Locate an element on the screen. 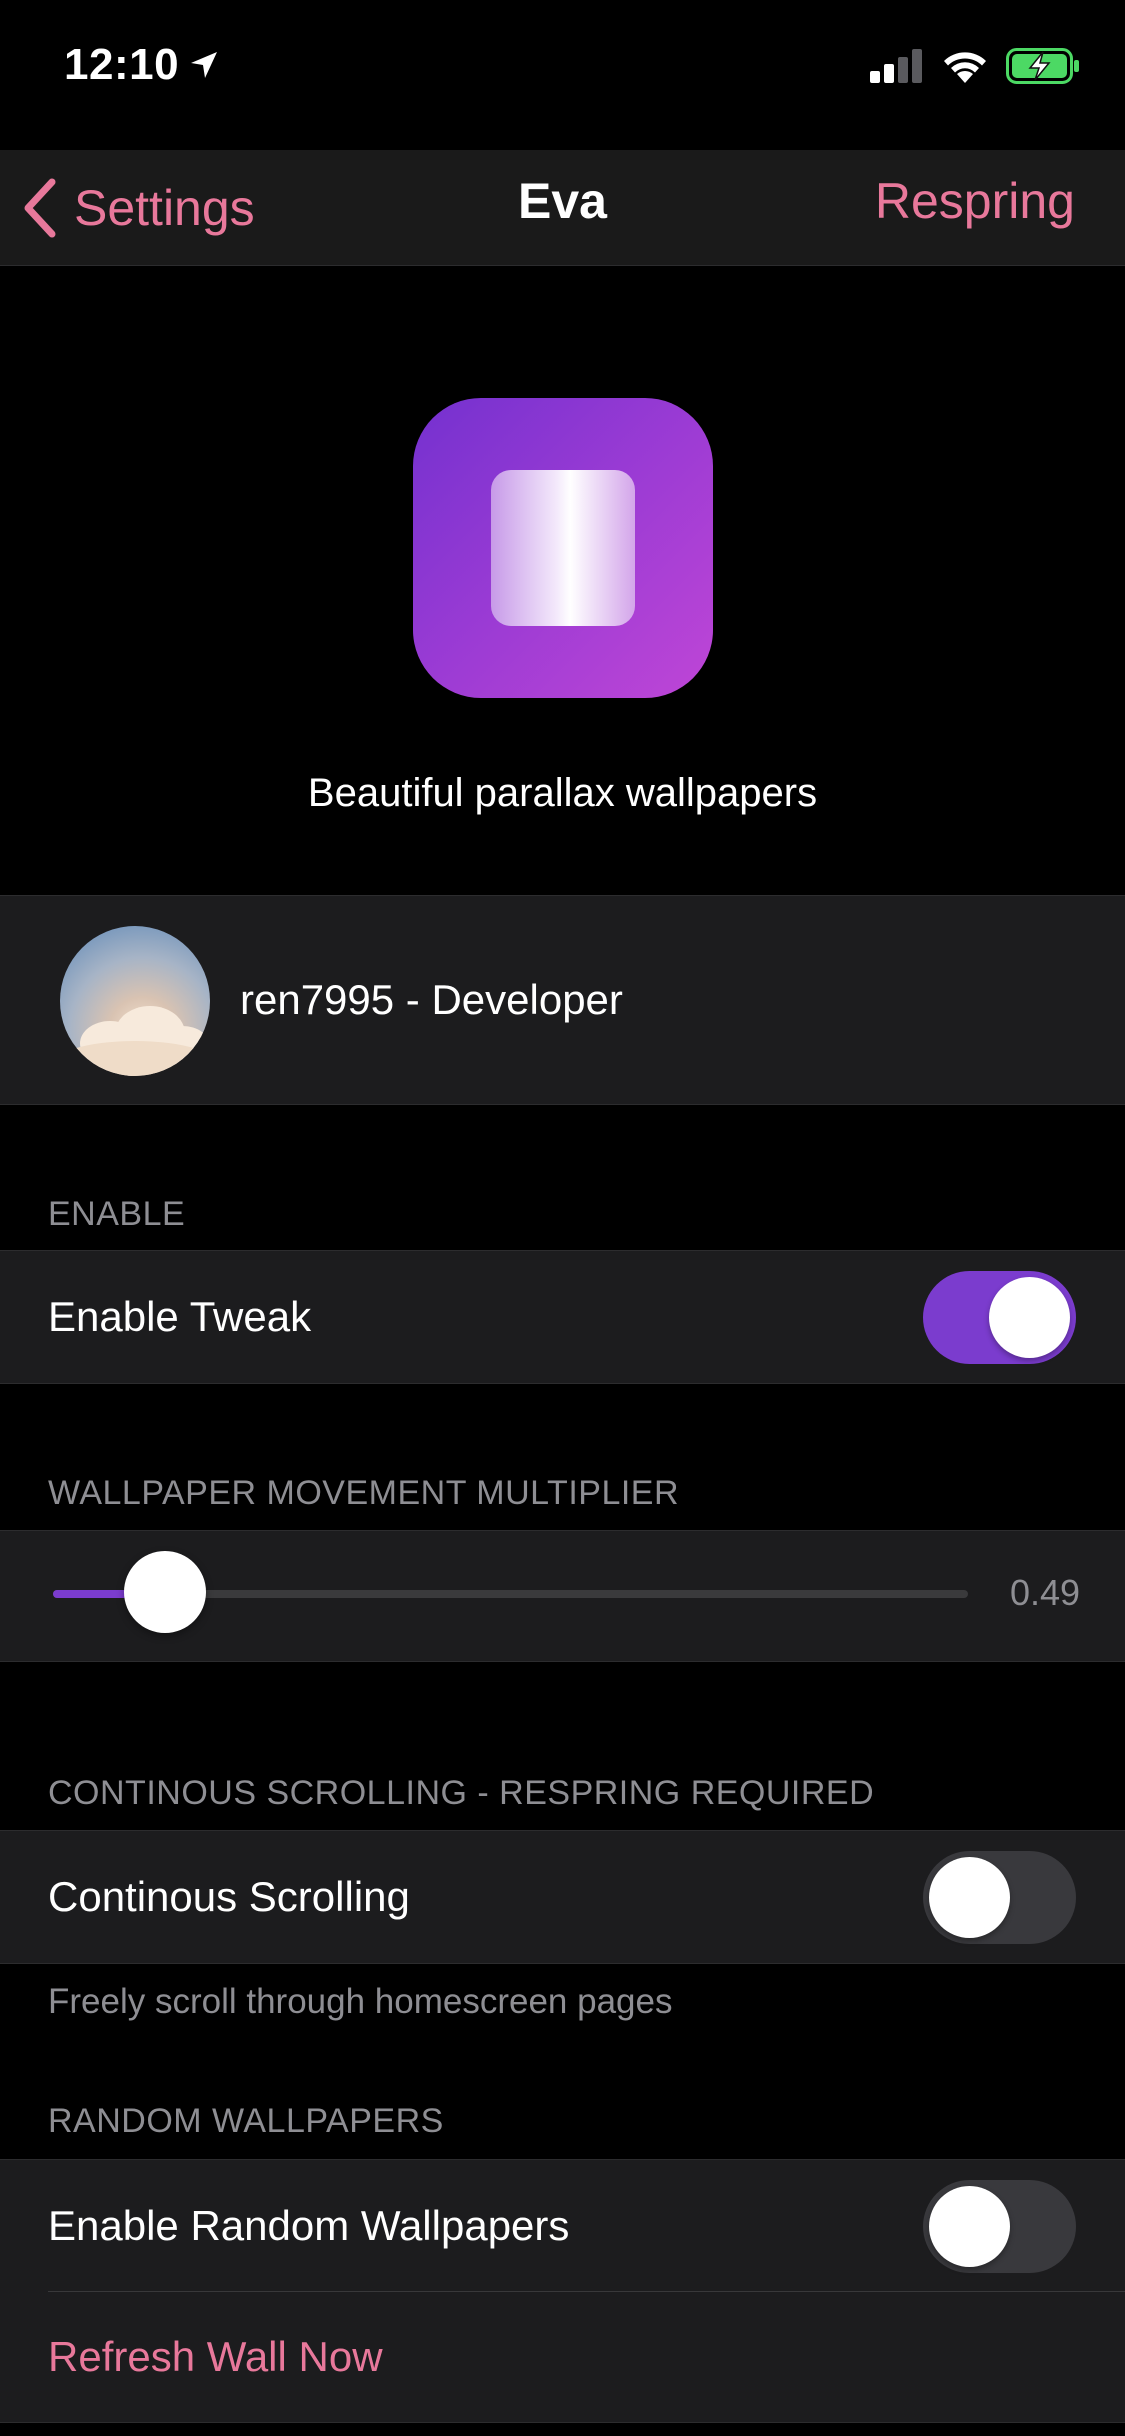 The width and height of the screenshot is (1125, 2436). continuous-scrolling-toggle is located at coordinates (999, 1897).